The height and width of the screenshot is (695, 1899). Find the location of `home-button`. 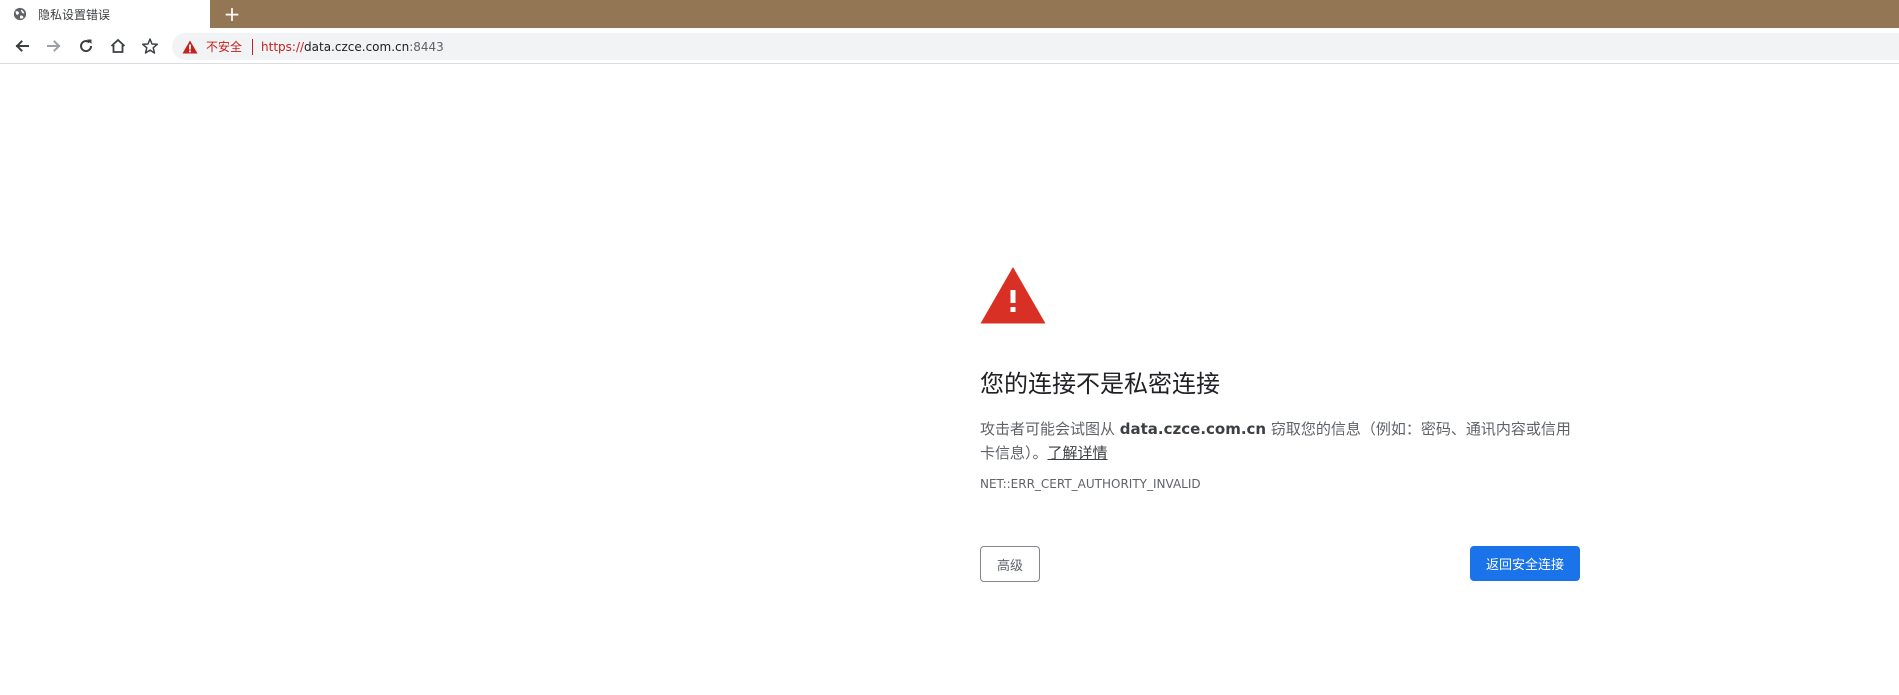

home-button is located at coordinates (118, 46).